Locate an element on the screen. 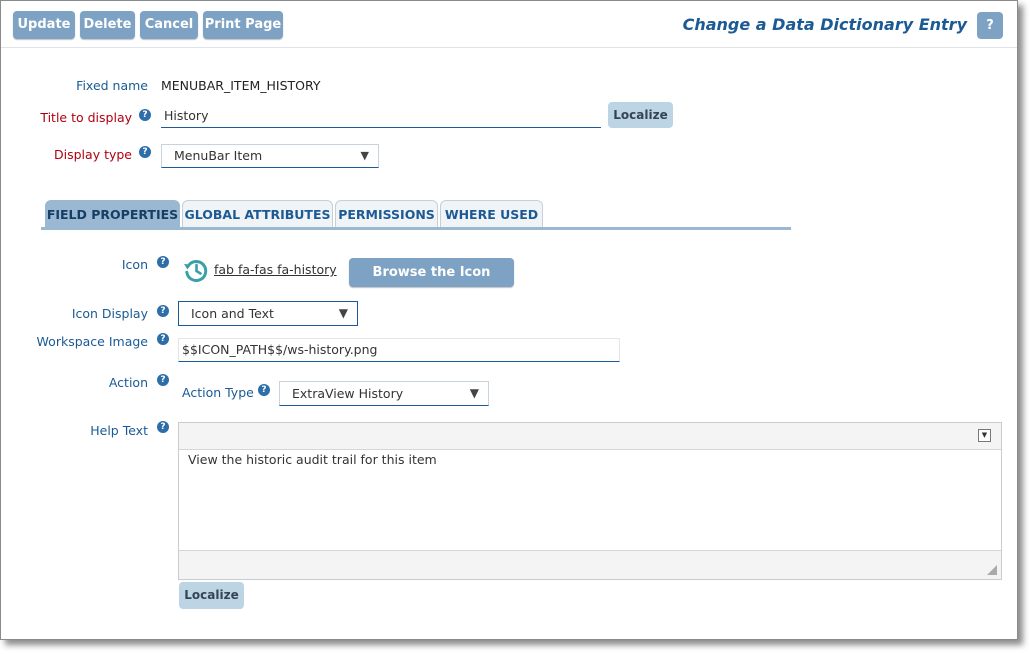 The image size is (1030, 654). editor-statusbar is located at coordinates (590, 564).